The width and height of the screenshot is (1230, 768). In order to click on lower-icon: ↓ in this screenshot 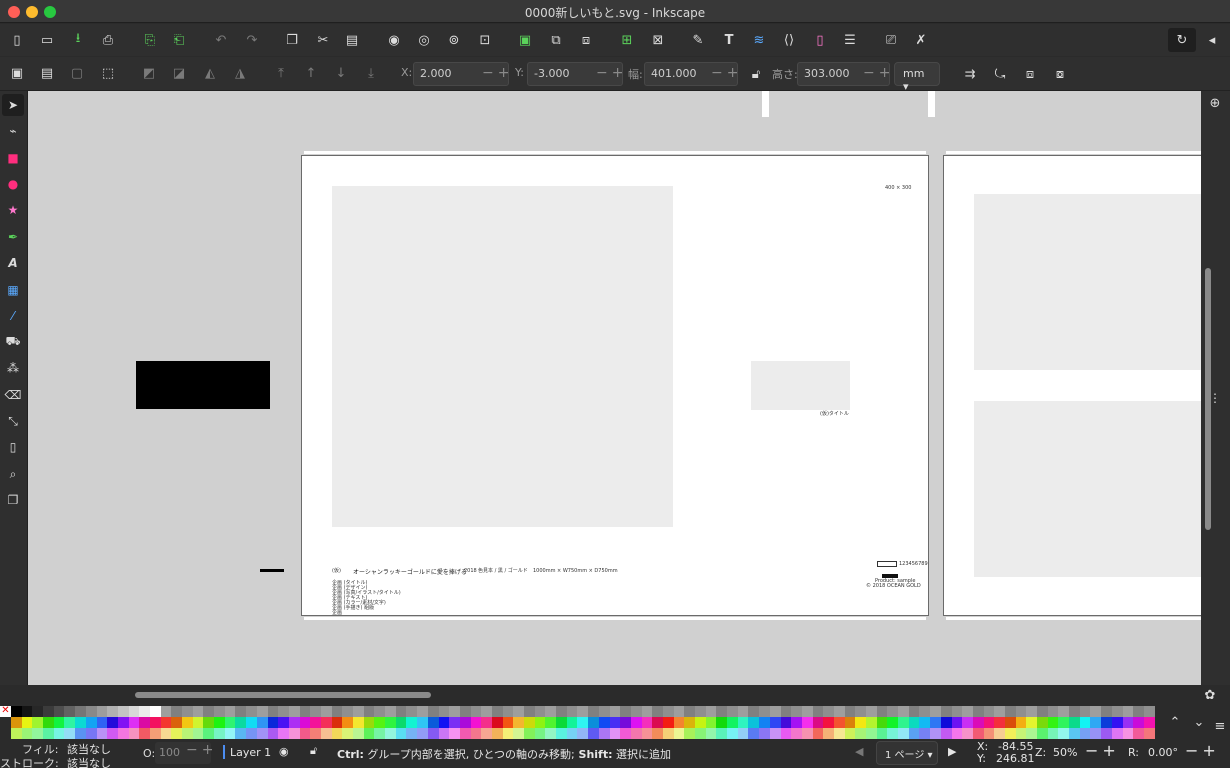, I will do `click(341, 73)`.